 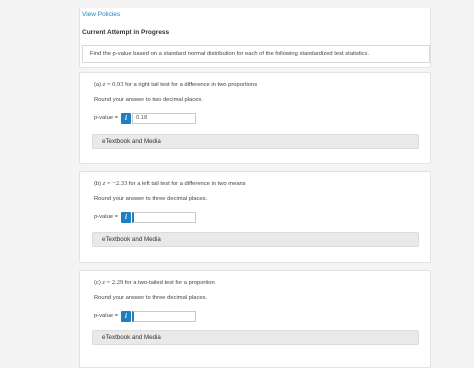 I want to click on view-policies-link: View Policies, so click(x=101, y=14).